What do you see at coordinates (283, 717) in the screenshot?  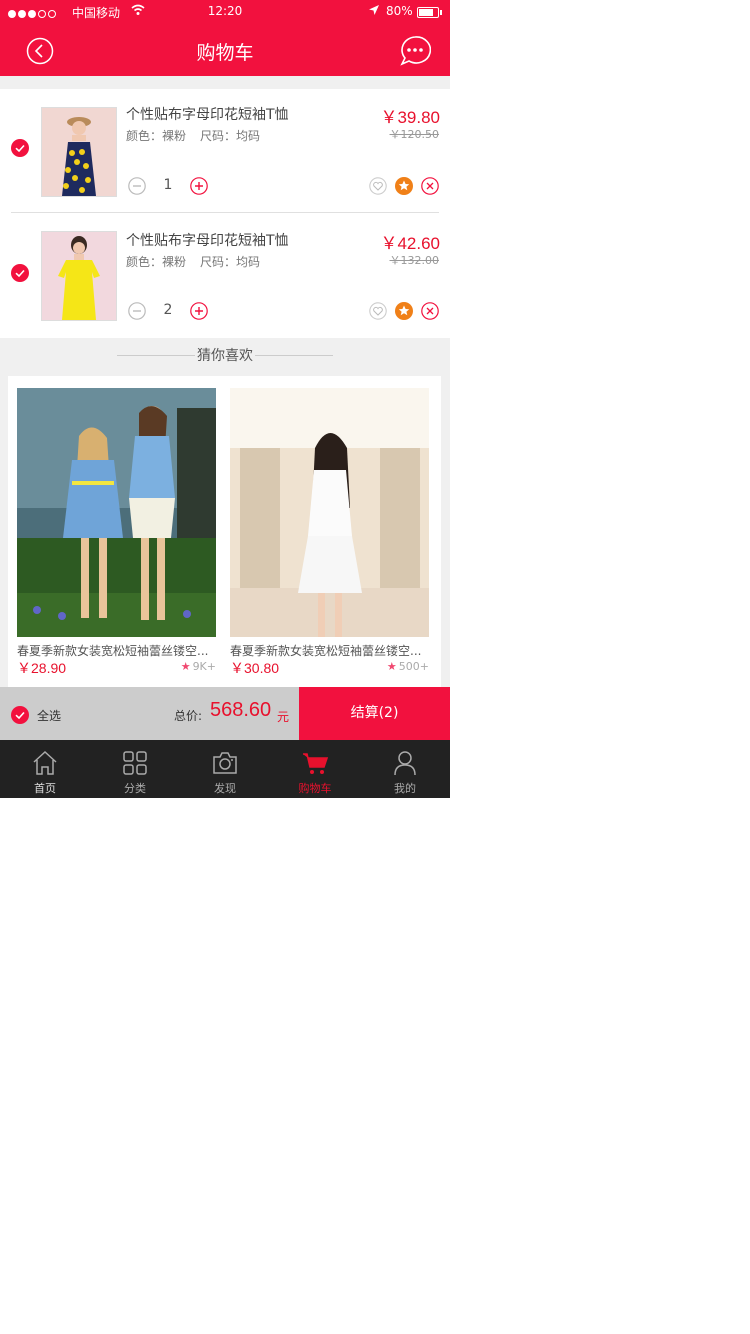 I see `total-unit: 元` at bounding box center [283, 717].